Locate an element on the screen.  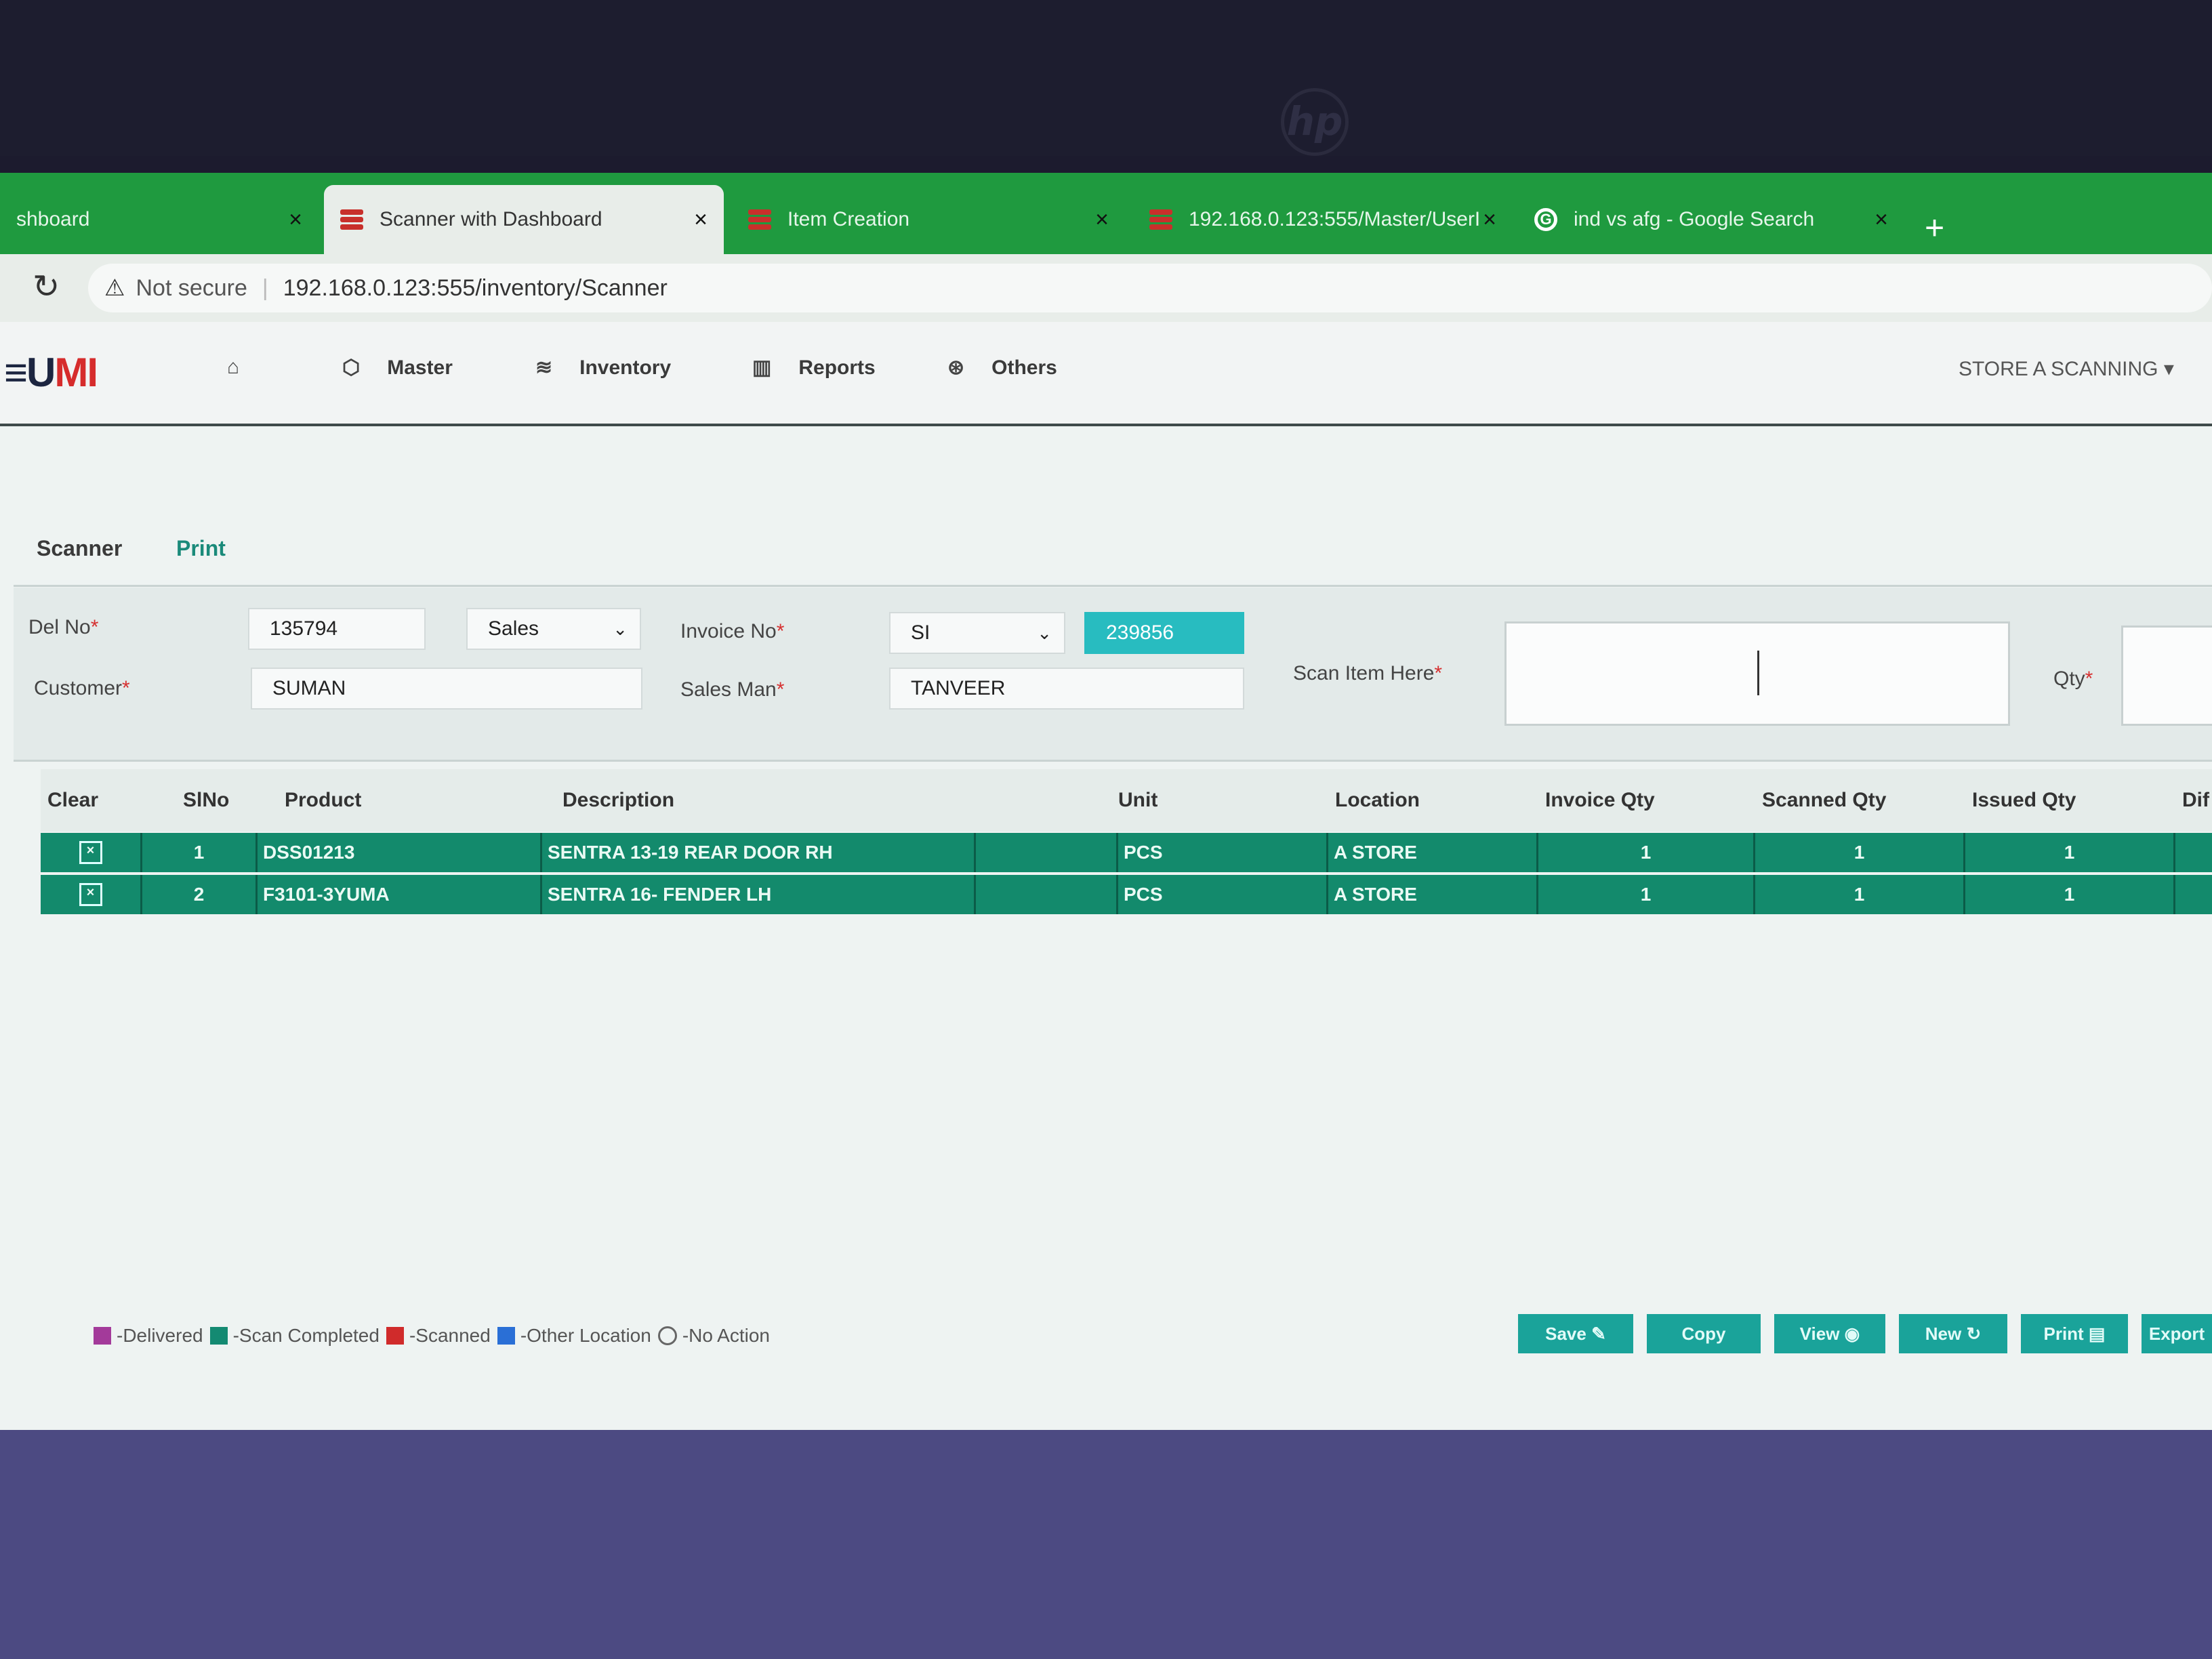
globe-icon: ⊛ is located at coordinates (956, 367).